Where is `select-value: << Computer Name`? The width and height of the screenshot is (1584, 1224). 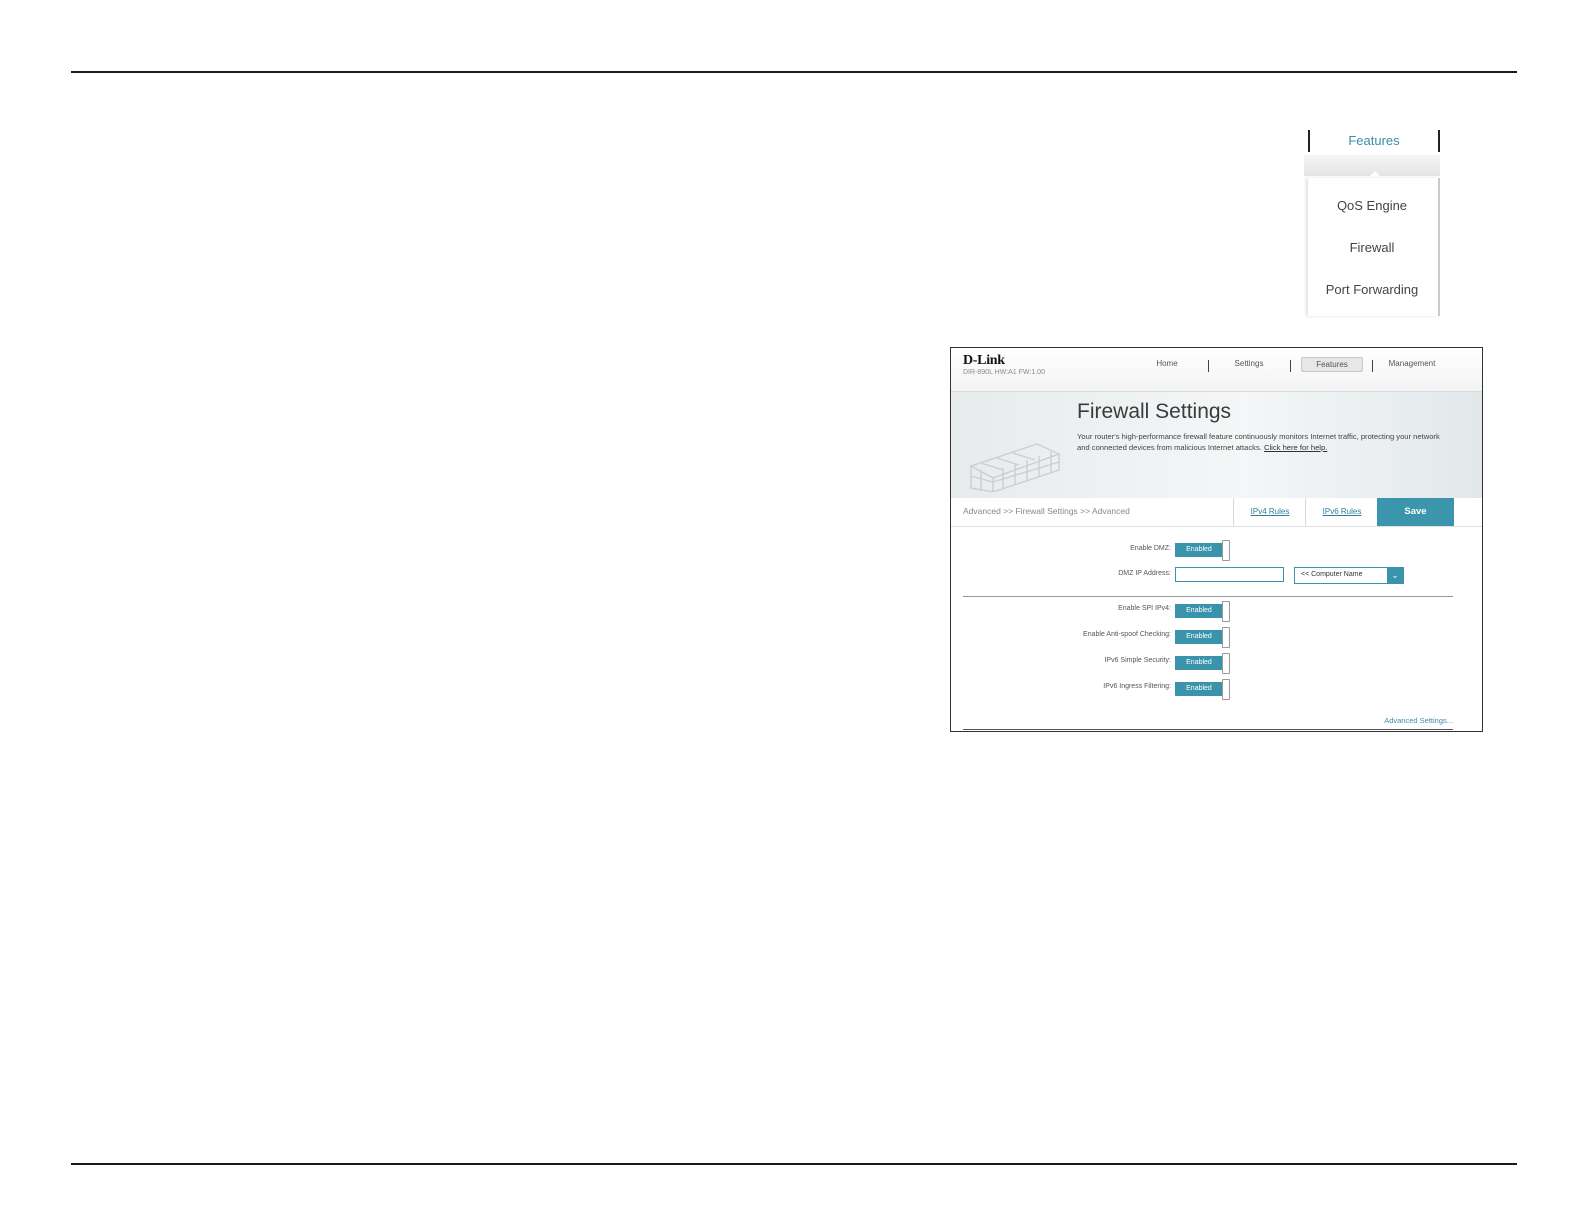
select-value: << Computer Name is located at coordinates (1332, 574).